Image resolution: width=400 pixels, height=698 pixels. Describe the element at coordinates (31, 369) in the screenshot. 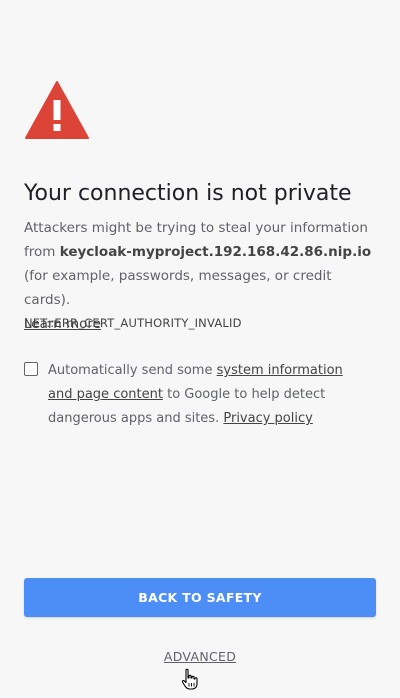

I see `send-info-checkbox` at that location.